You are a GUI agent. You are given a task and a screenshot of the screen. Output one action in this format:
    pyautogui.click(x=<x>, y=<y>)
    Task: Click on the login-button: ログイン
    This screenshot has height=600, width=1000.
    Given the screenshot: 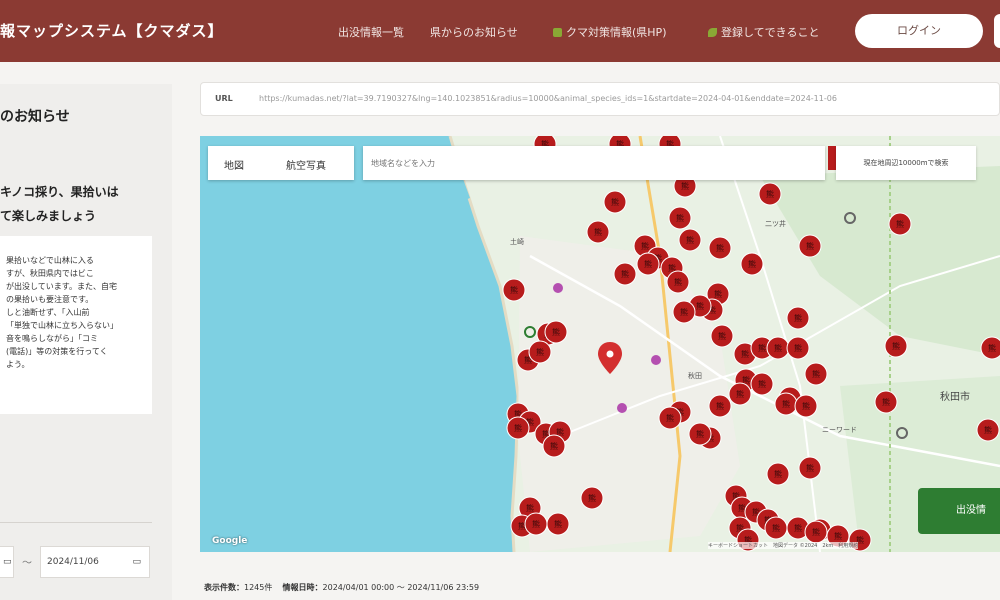 What is the action you would take?
    pyautogui.click(x=919, y=31)
    